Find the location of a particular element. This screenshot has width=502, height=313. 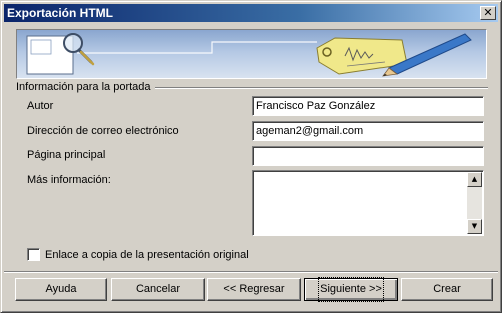

window-title: Exportación HTML is located at coordinates (60, 13).